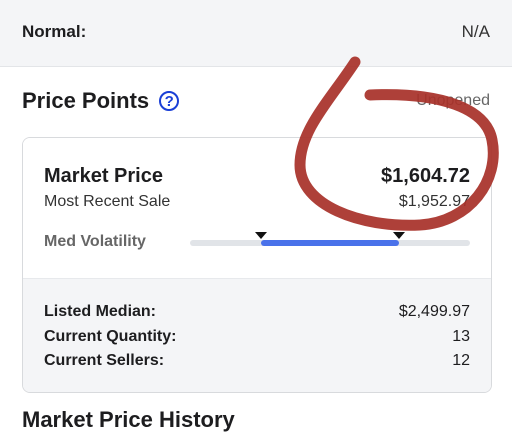  What do you see at coordinates (128, 419) in the screenshot?
I see `market-price-history-title: Market Price History` at bounding box center [128, 419].